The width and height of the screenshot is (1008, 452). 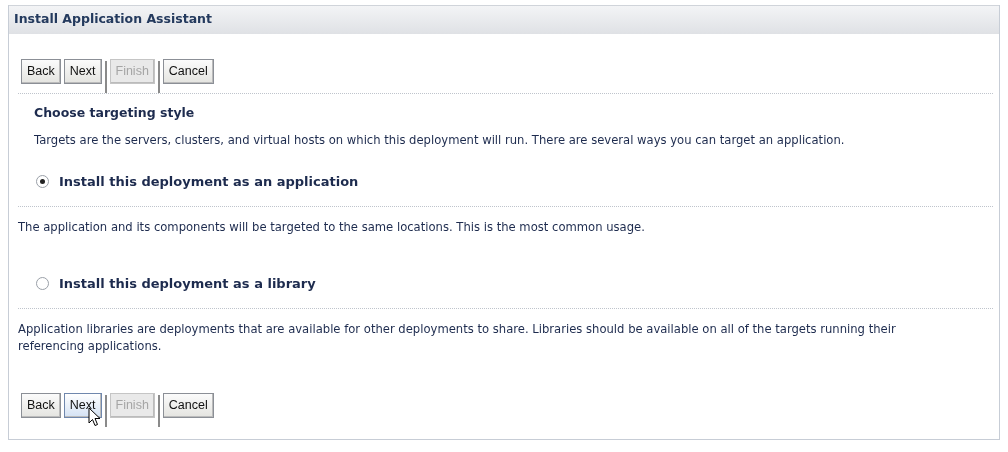 What do you see at coordinates (504, 19) in the screenshot?
I see `panel-title: Install Application Assistant` at bounding box center [504, 19].